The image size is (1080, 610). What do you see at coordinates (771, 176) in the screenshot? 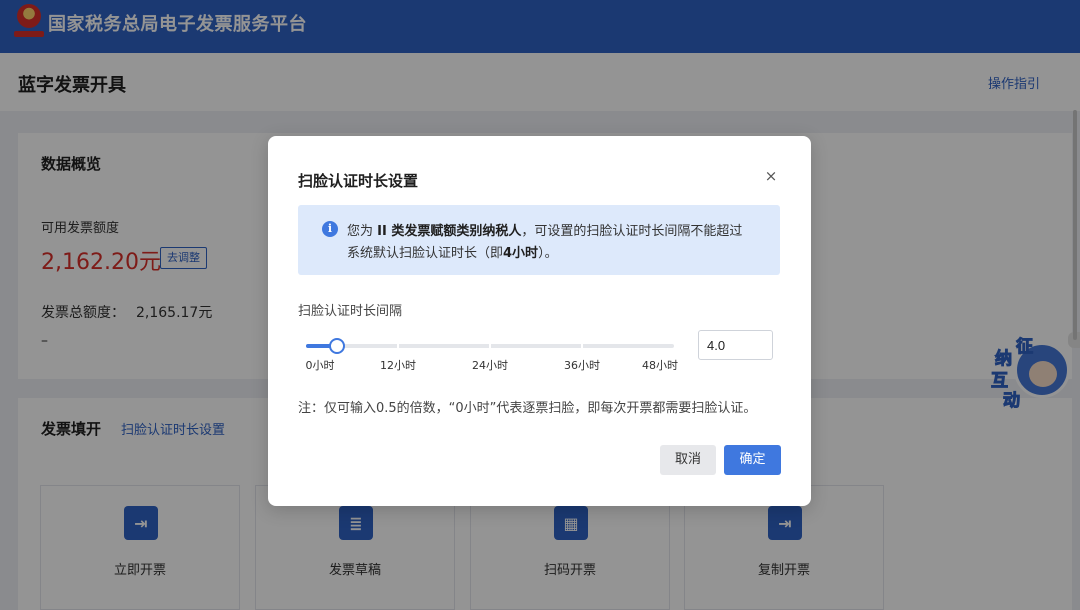
I see `close-icon: ×` at bounding box center [771, 176].